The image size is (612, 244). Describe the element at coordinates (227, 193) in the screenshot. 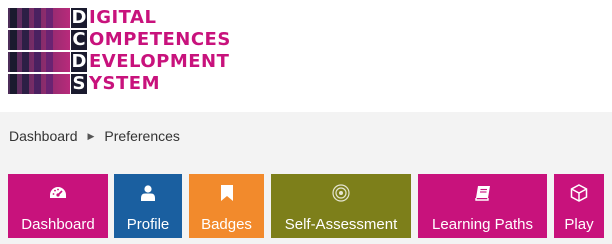

I see `bookmark-icon` at that location.